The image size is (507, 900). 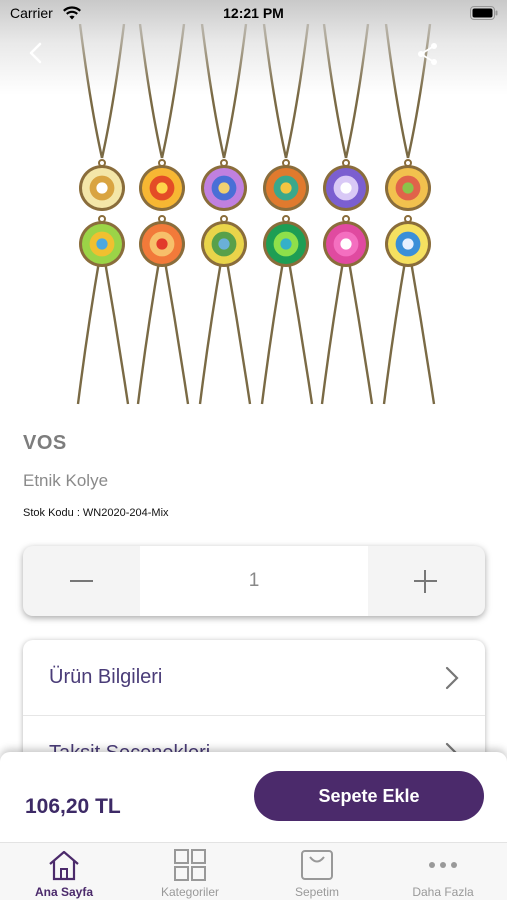 I want to click on quantity-stepper: 1, so click(x=254, y=581).